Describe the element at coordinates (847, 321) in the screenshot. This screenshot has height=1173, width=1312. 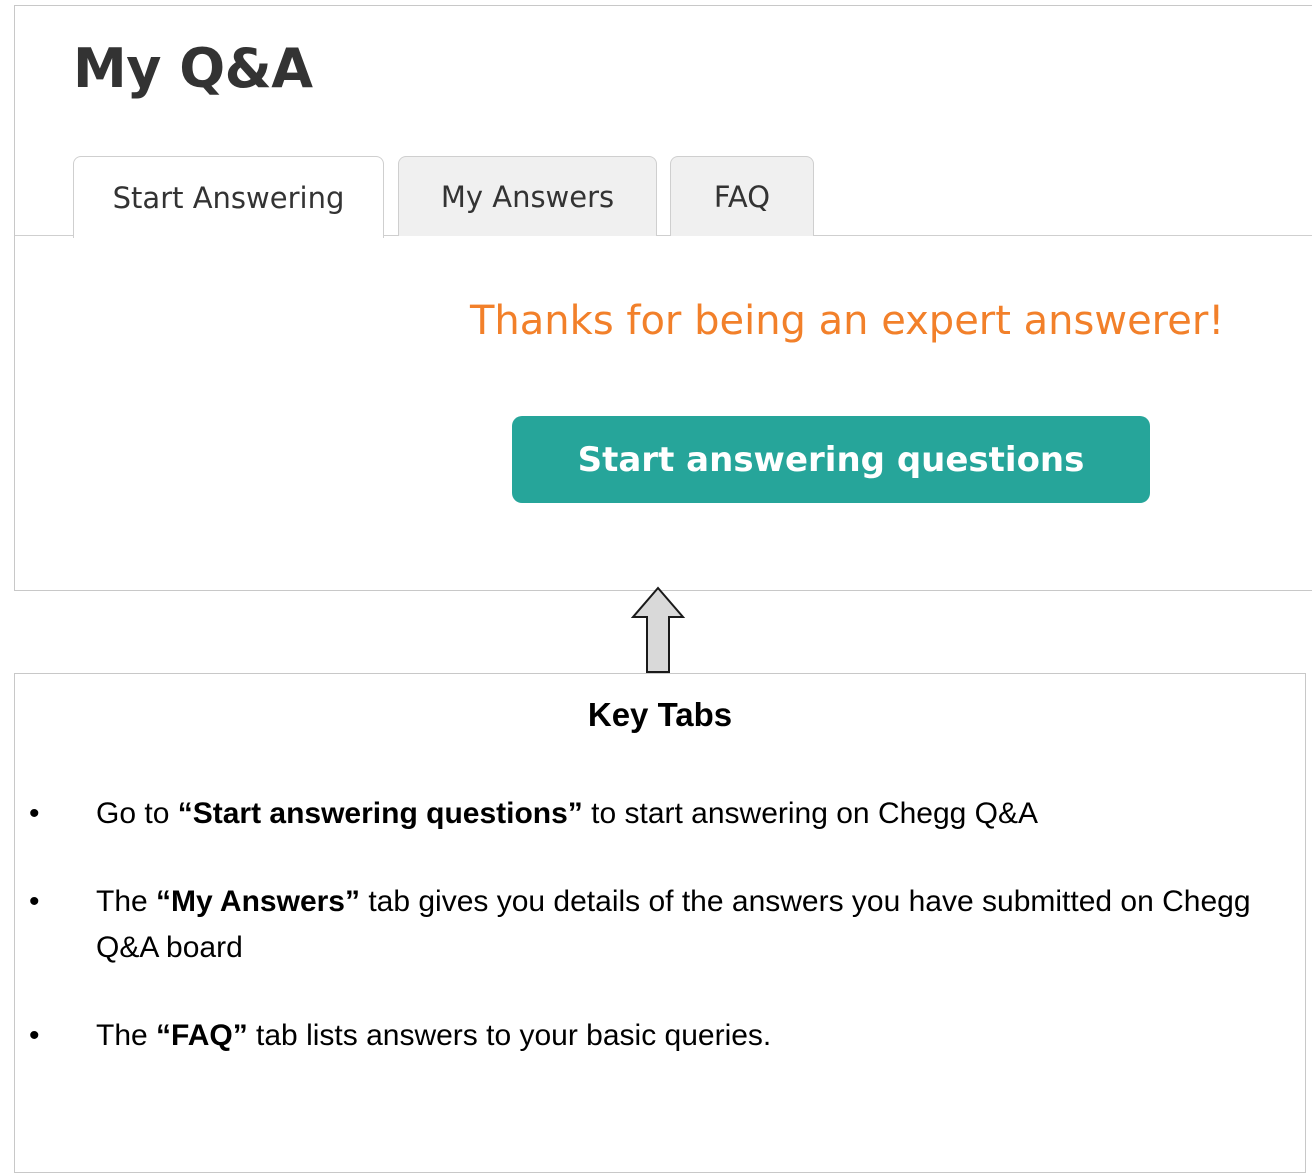
I see `thanks-message: Thanks for being an expert answerer!` at that location.